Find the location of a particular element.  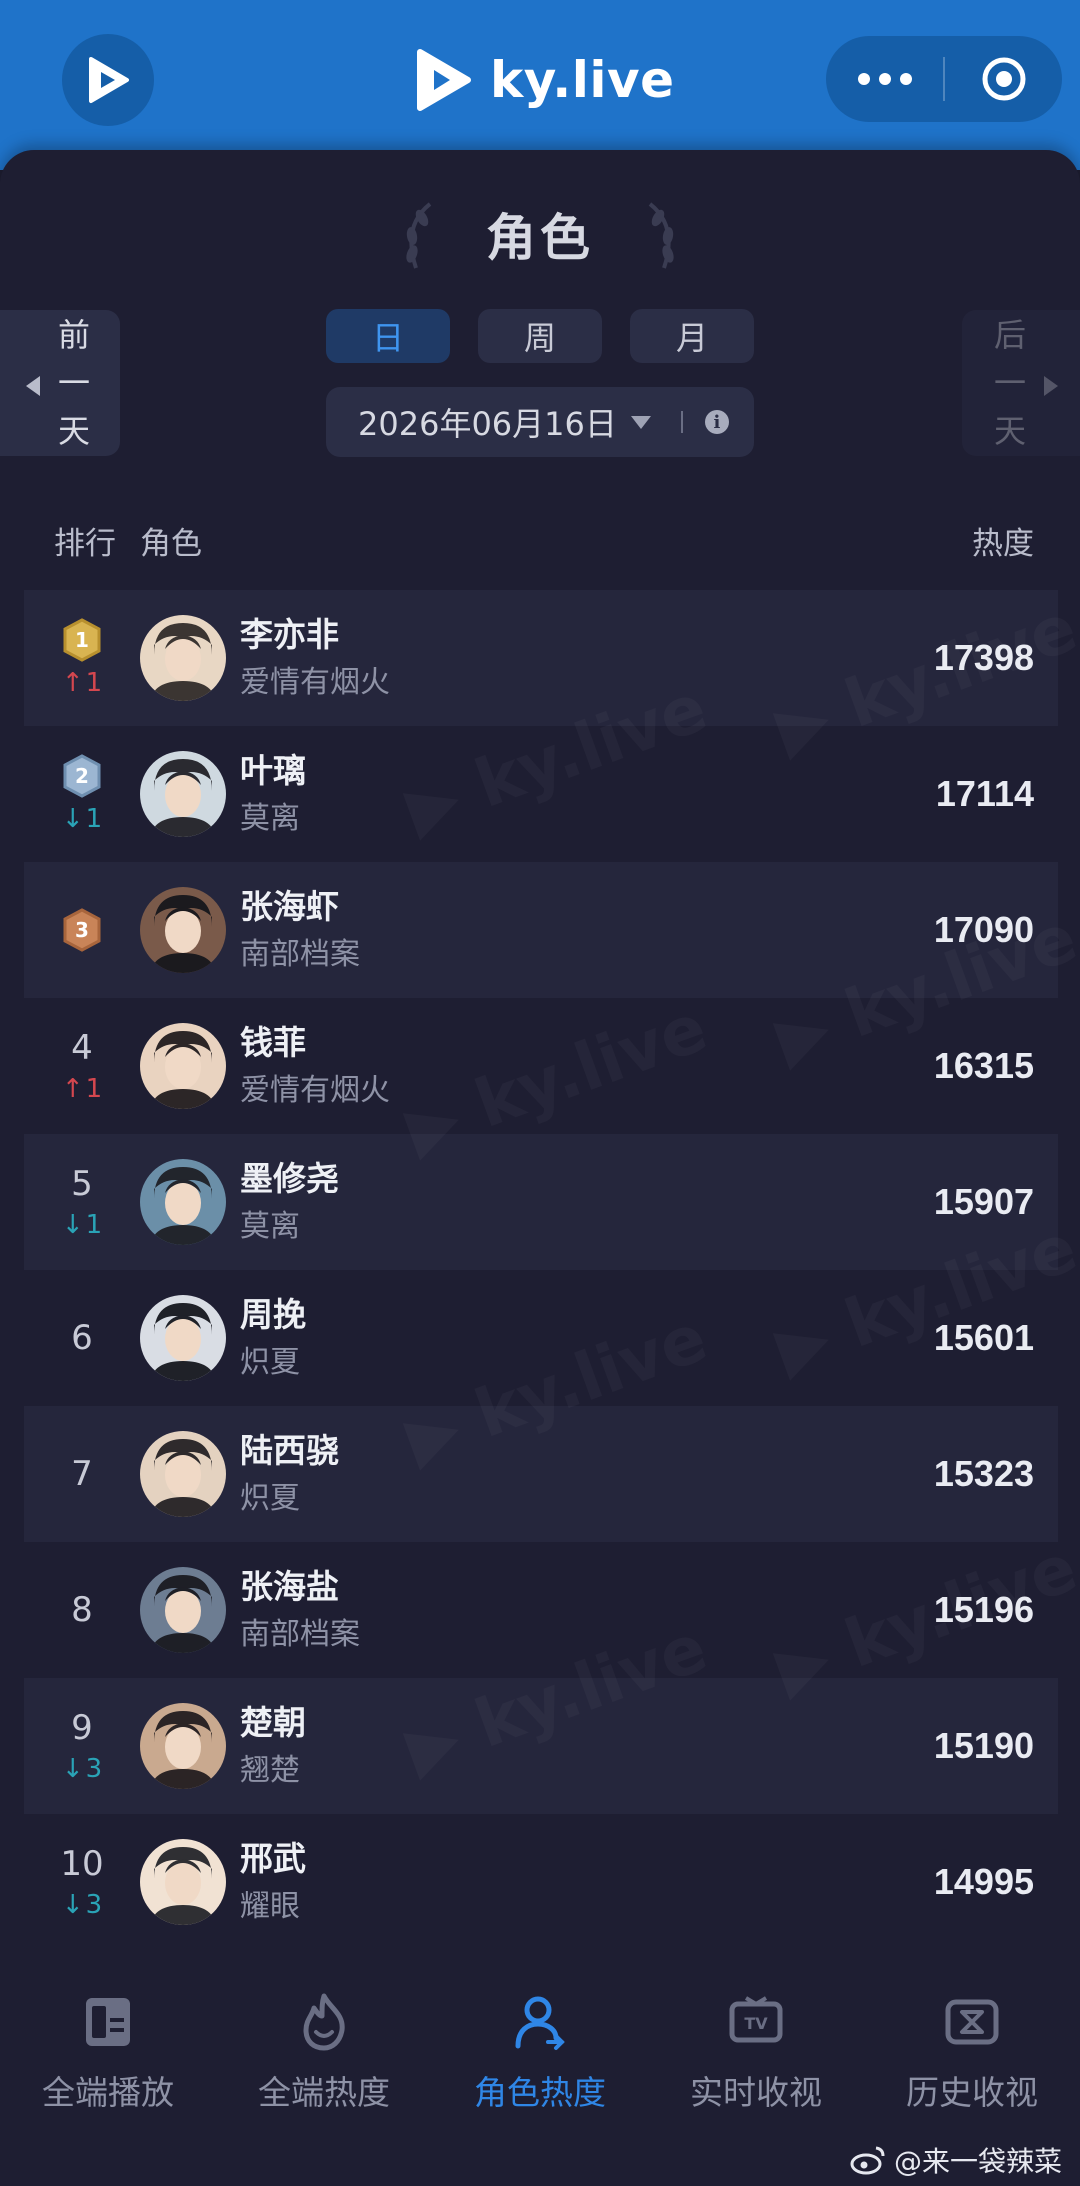

rank-cell: 1 ↑ 1 is located at coordinates (82, 658).